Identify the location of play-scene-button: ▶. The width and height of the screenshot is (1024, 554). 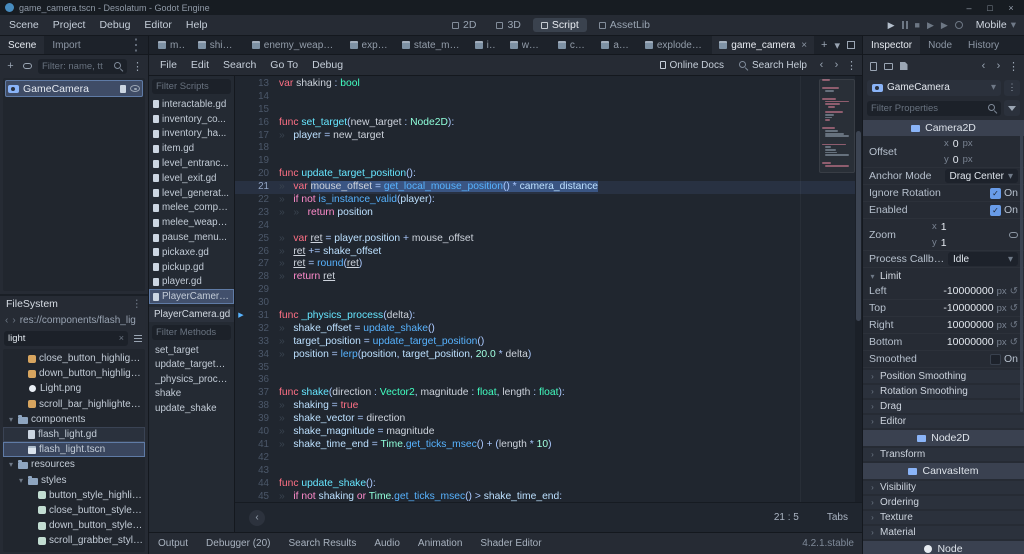
(930, 25).